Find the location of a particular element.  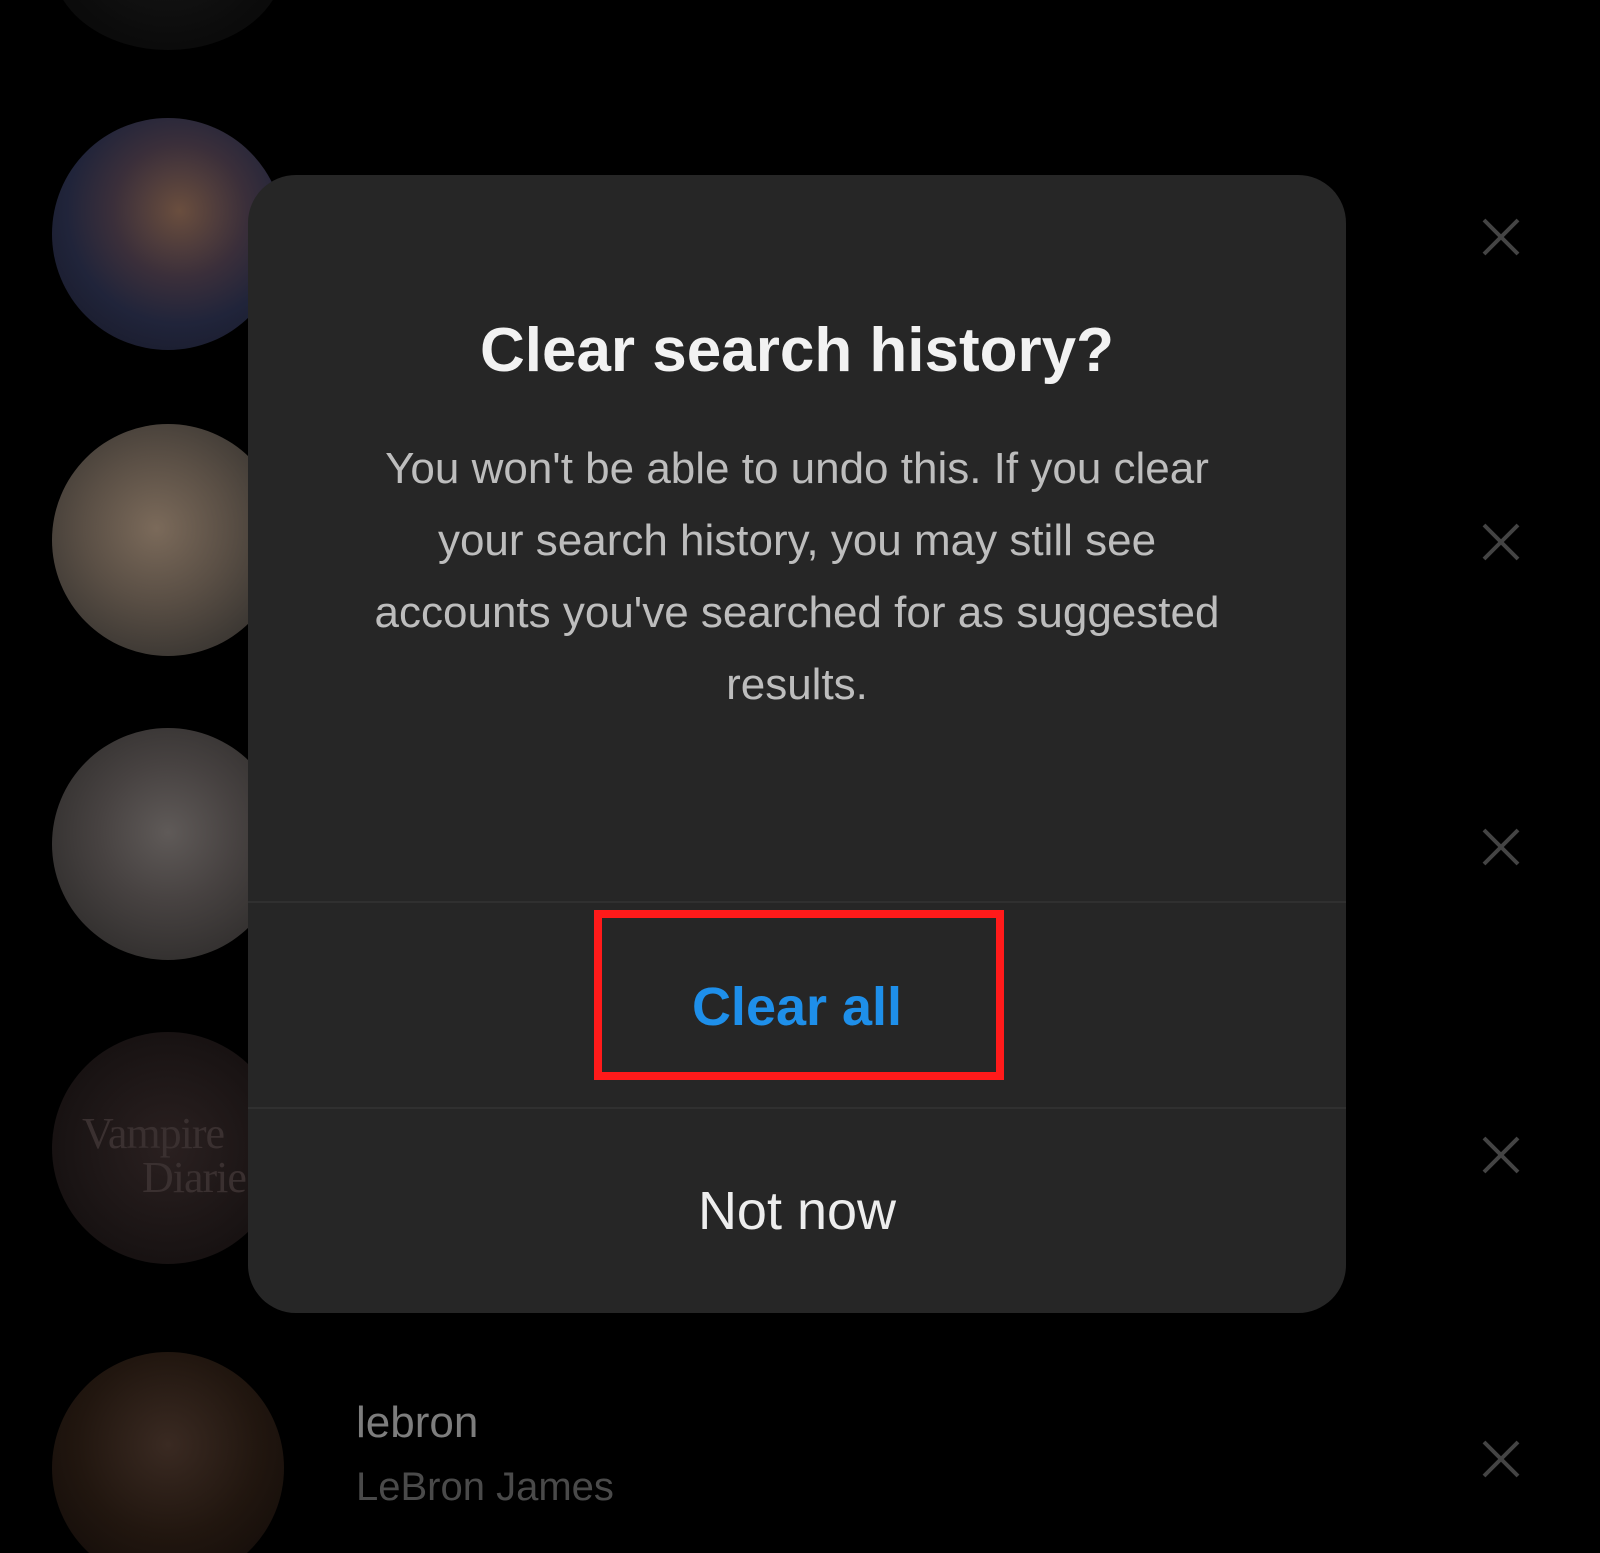

avatar-logo-text: Vampire Diarie is located at coordinates (164, 1155).